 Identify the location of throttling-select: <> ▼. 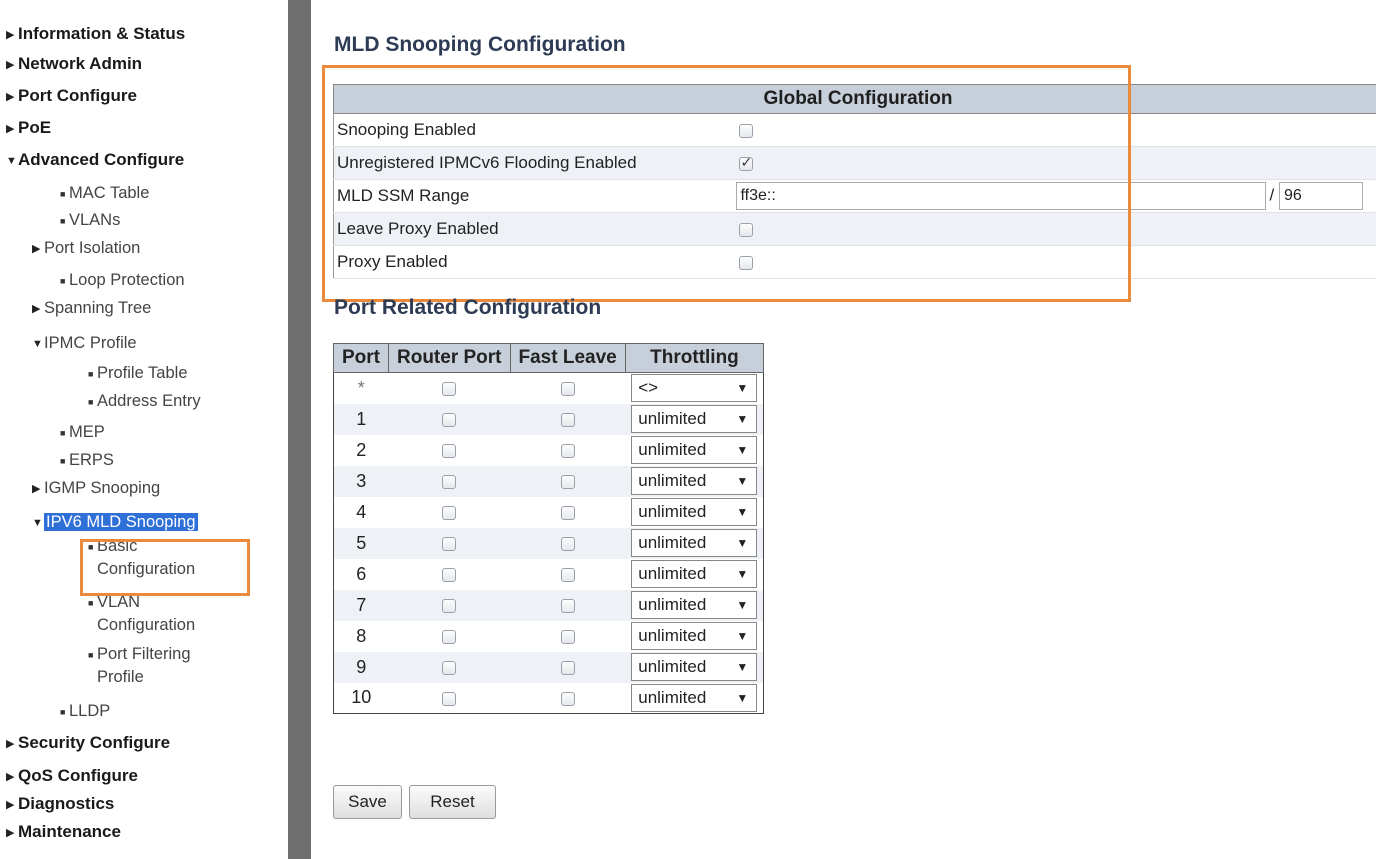
(694, 388).